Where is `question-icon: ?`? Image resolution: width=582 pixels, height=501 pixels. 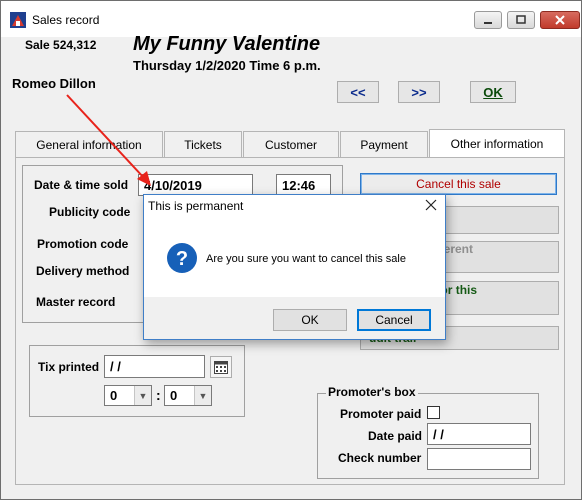
question-icon: ? is located at coordinates (182, 258).